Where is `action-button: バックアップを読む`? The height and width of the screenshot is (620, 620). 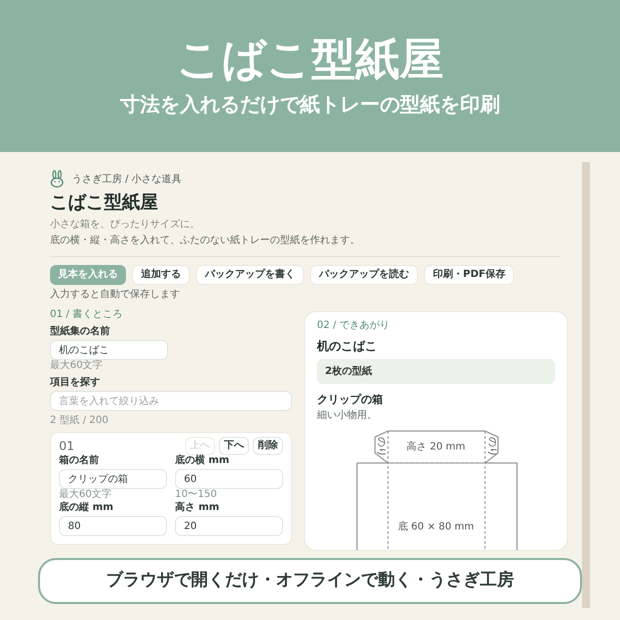
action-button: バックアップを読む is located at coordinates (364, 274).